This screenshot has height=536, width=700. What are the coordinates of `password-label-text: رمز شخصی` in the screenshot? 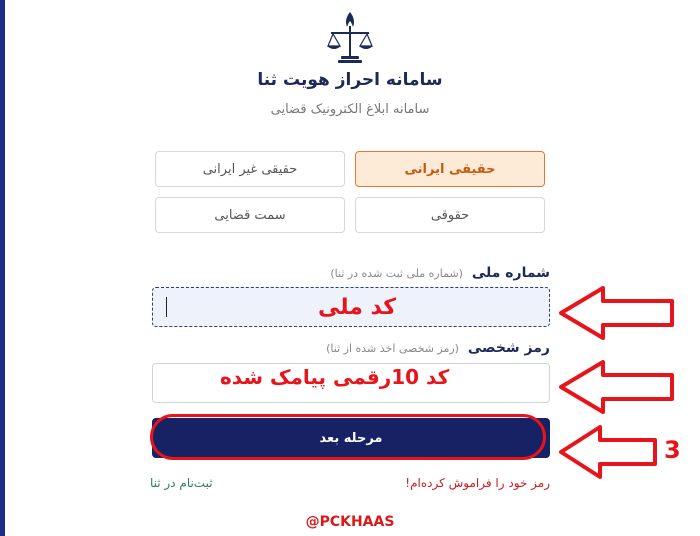 It's located at (508, 348).